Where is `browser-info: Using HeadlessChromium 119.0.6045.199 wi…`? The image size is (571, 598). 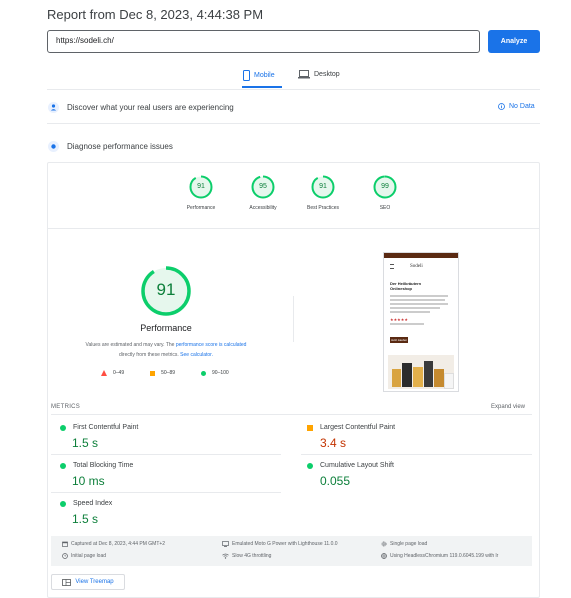
browser-info: Using HeadlessChromium 119.0.6045.199 wi… is located at coordinates (456, 556).